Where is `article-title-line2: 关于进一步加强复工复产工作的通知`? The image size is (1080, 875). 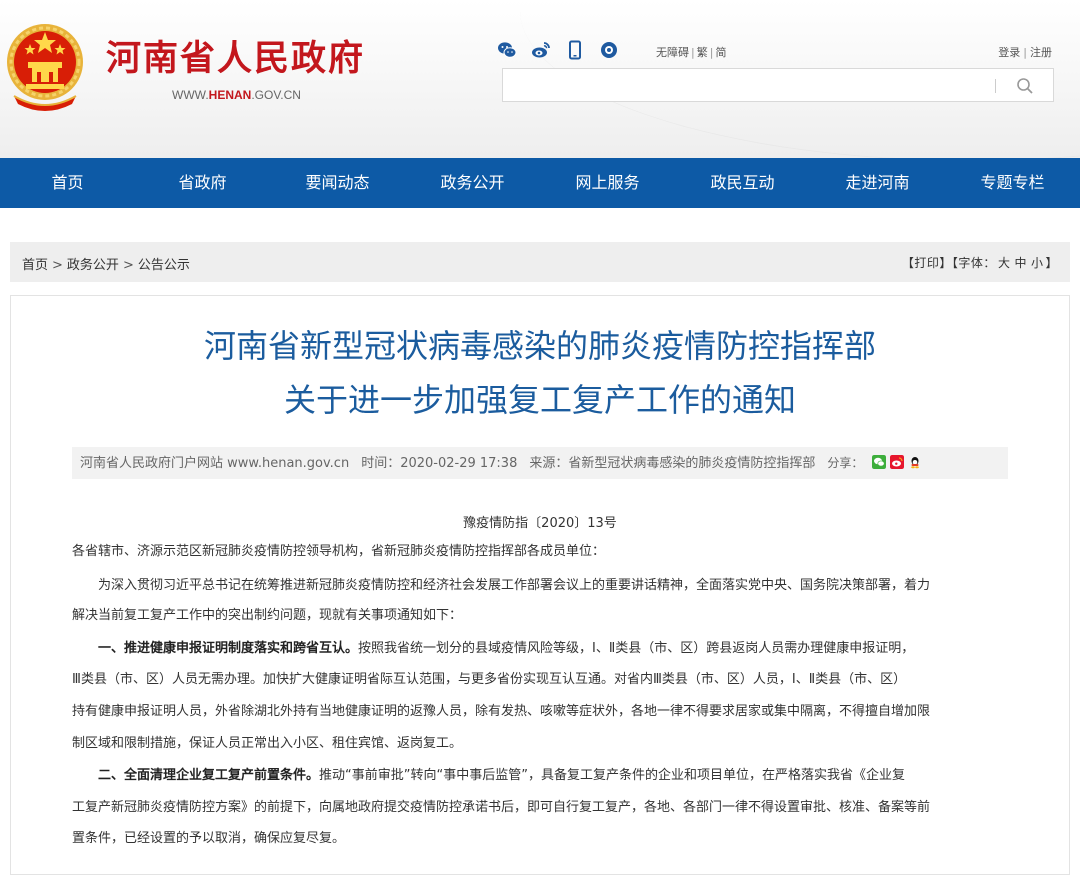 article-title-line2: 关于进一步加强复工复产工作的通知 is located at coordinates (539, 400).